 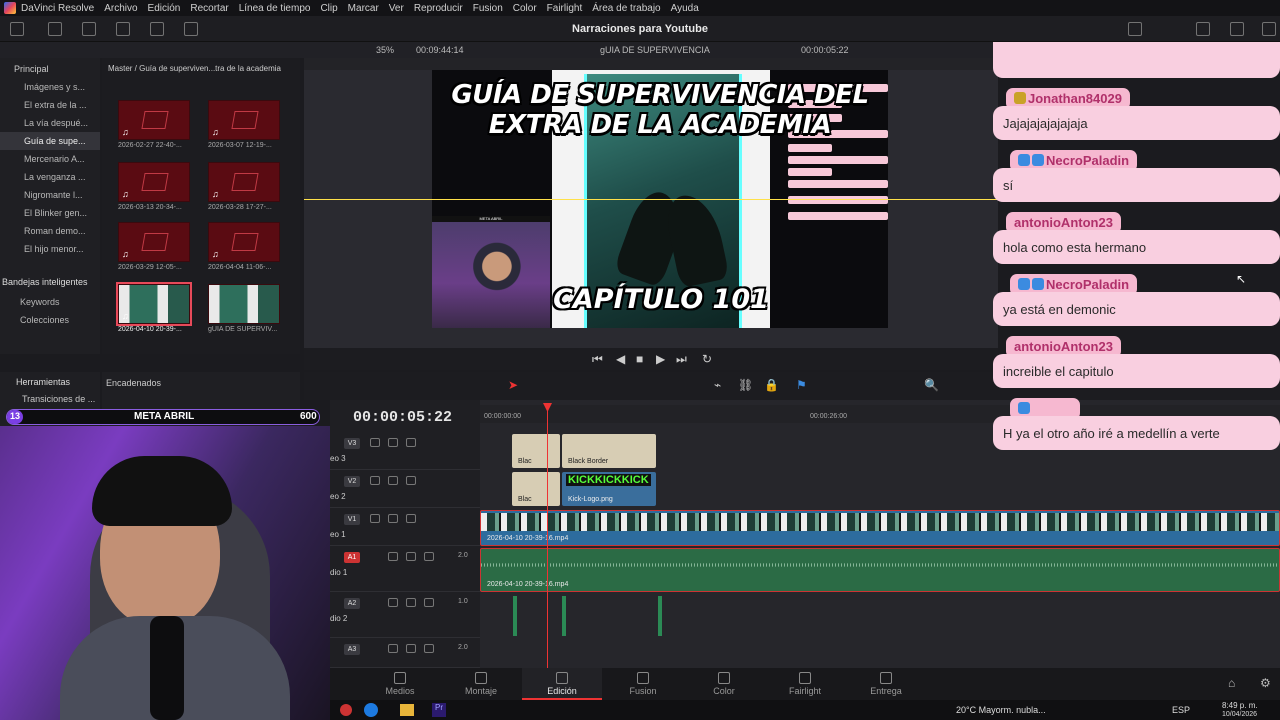 What do you see at coordinates (371, 710) in the screenshot?
I see `edge-icon` at bounding box center [371, 710].